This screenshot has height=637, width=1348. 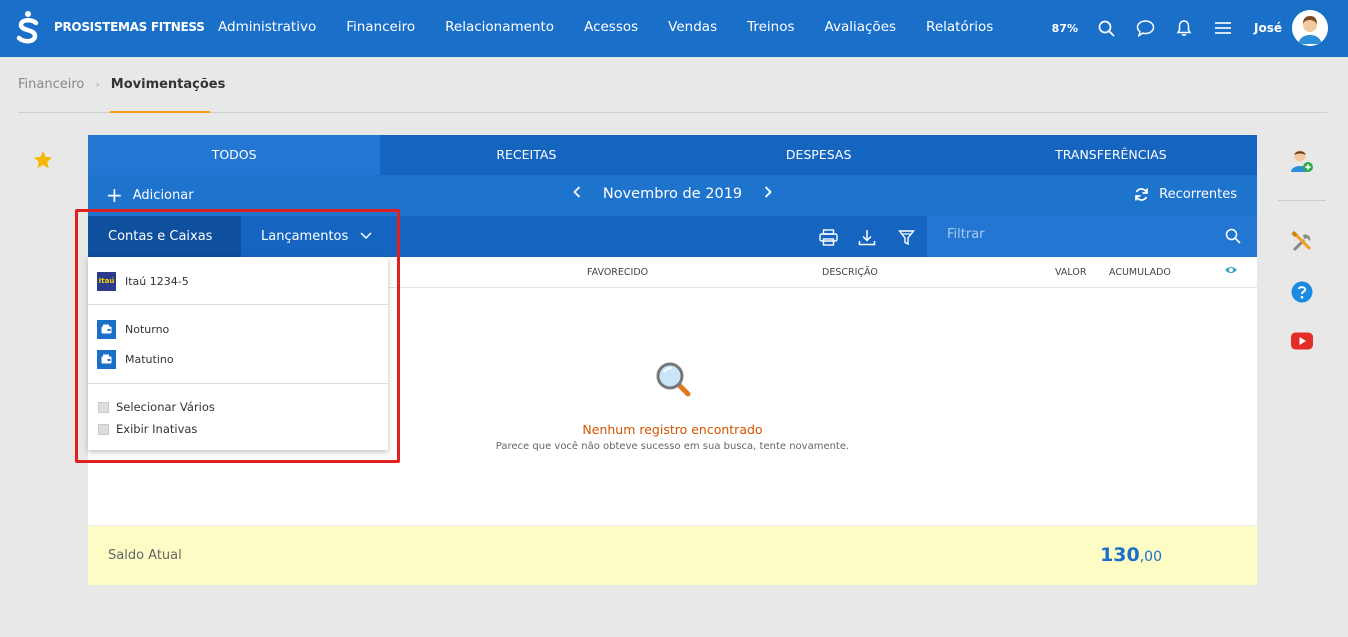 I want to click on current-month: Novembro de 2019, so click(x=672, y=194).